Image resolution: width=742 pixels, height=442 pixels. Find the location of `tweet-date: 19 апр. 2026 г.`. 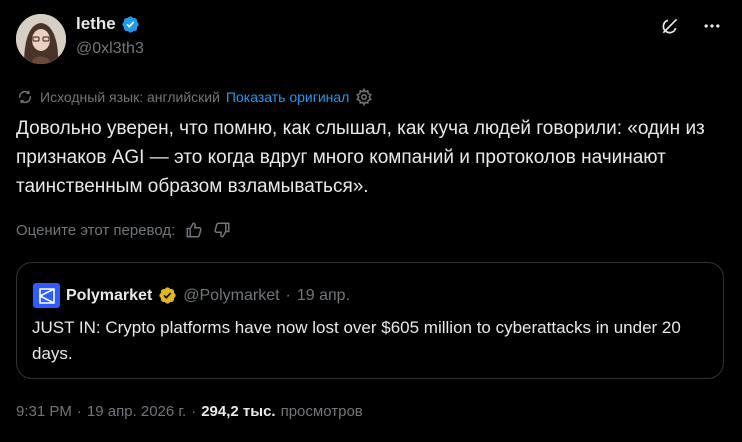

tweet-date: 19 апр. 2026 г. is located at coordinates (136, 411).